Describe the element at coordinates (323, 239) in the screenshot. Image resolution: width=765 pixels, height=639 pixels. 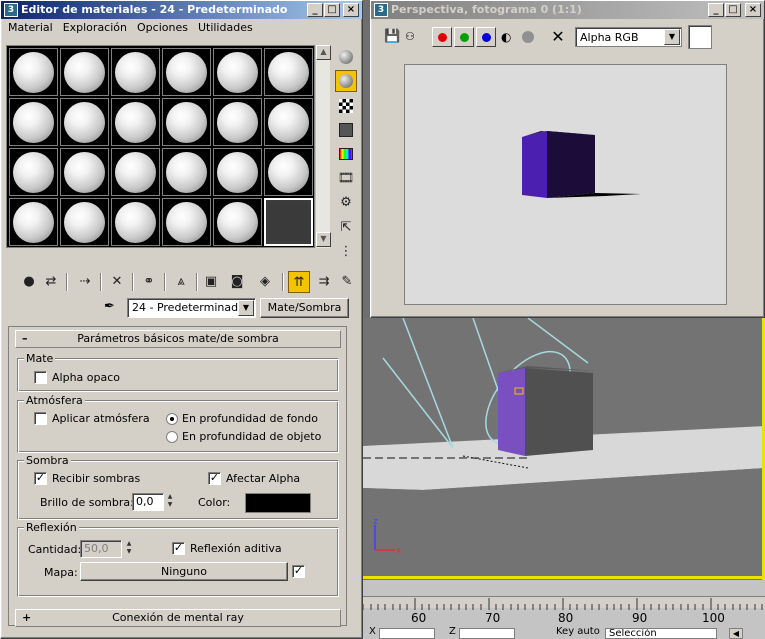
I see `scroll-down-icon: ▼` at that location.